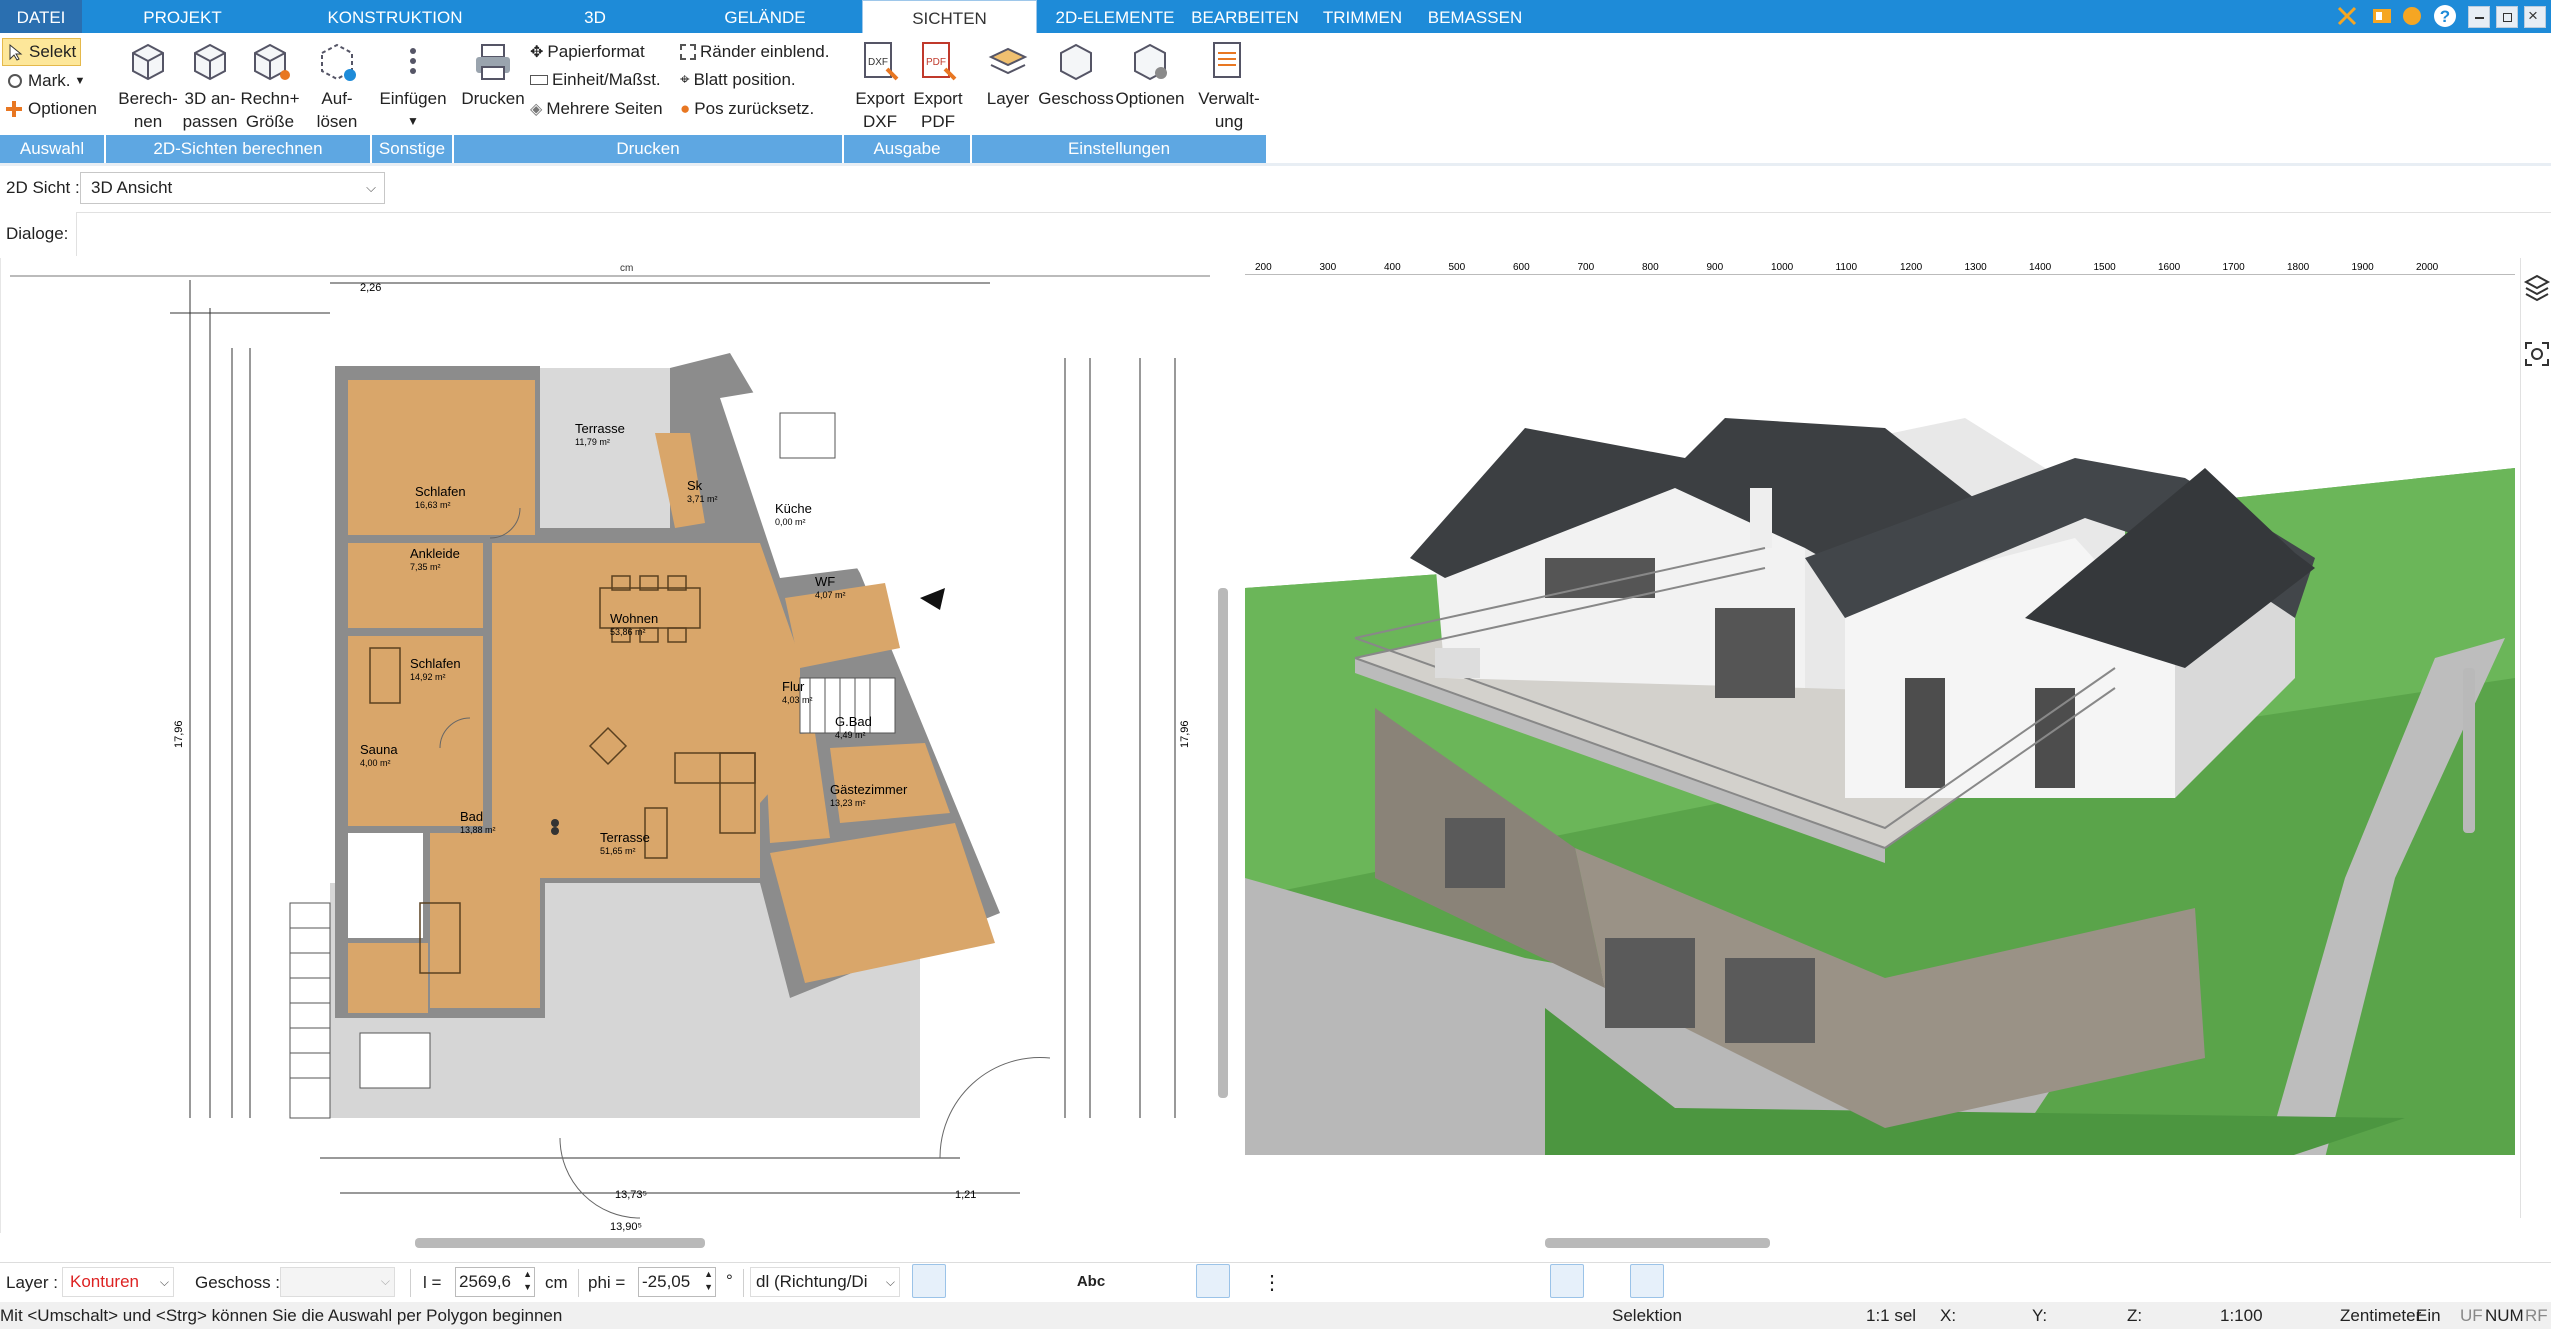 Image resolution: width=2551 pixels, height=1329 pixels. I want to click on tools-icon, so click(2347, 16).